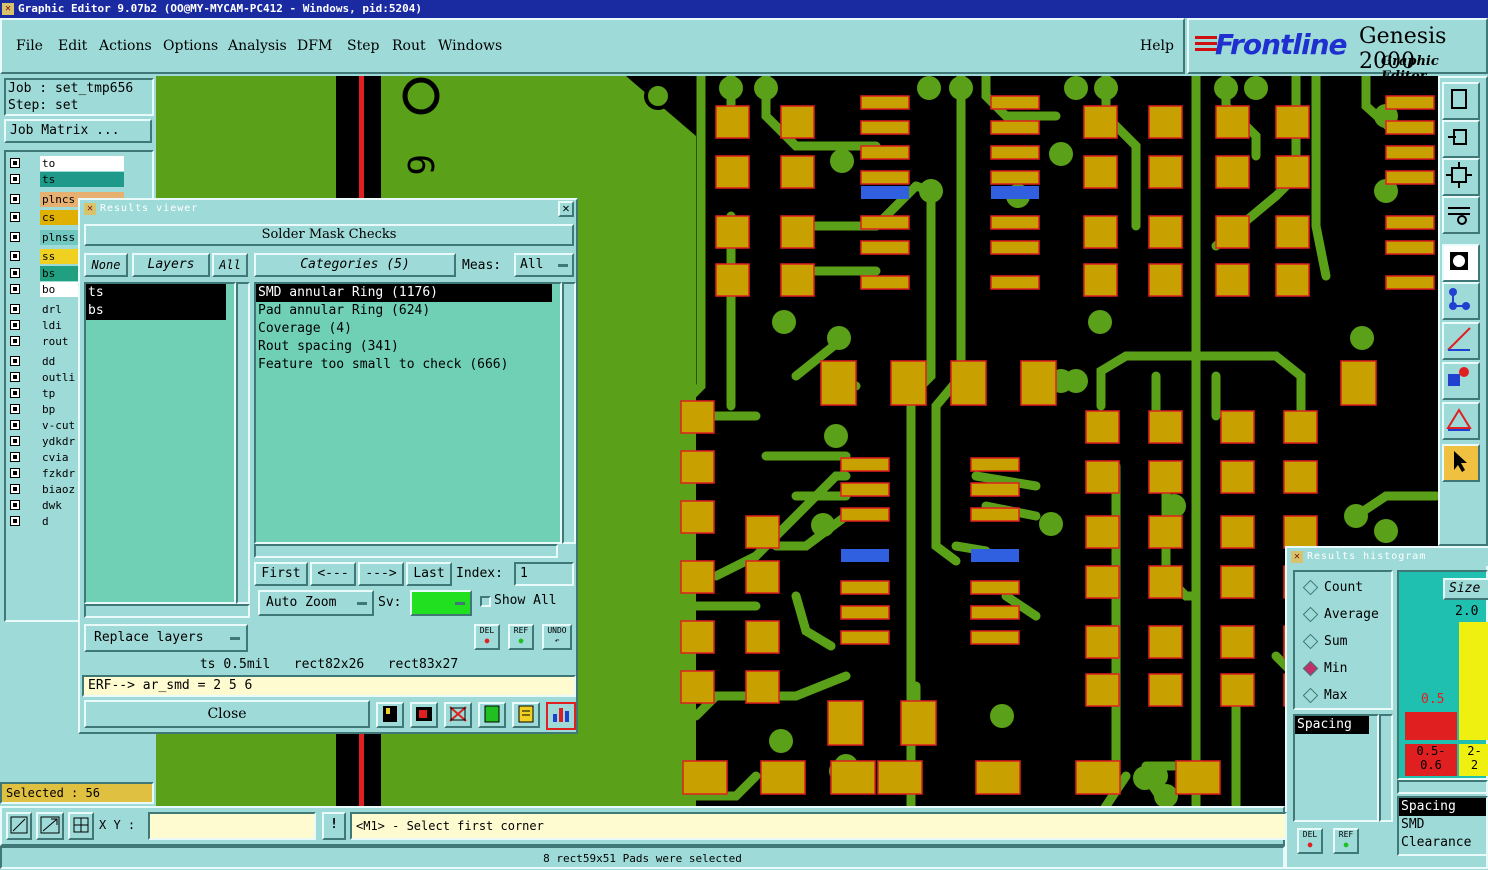  What do you see at coordinates (1332, 587) in the screenshot?
I see `count-radio: Count` at bounding box center [1332, 587].